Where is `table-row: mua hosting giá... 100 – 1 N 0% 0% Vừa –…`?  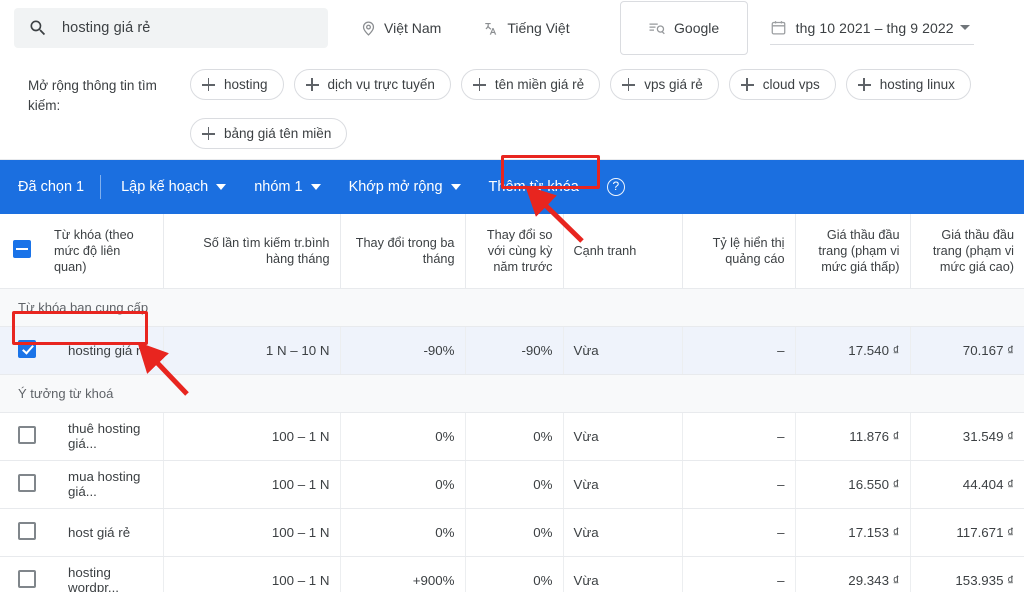 table-row: mua hosting giá... 100 – 1 N 0% 0% Vừa –… is located at coordinates (512, 484).